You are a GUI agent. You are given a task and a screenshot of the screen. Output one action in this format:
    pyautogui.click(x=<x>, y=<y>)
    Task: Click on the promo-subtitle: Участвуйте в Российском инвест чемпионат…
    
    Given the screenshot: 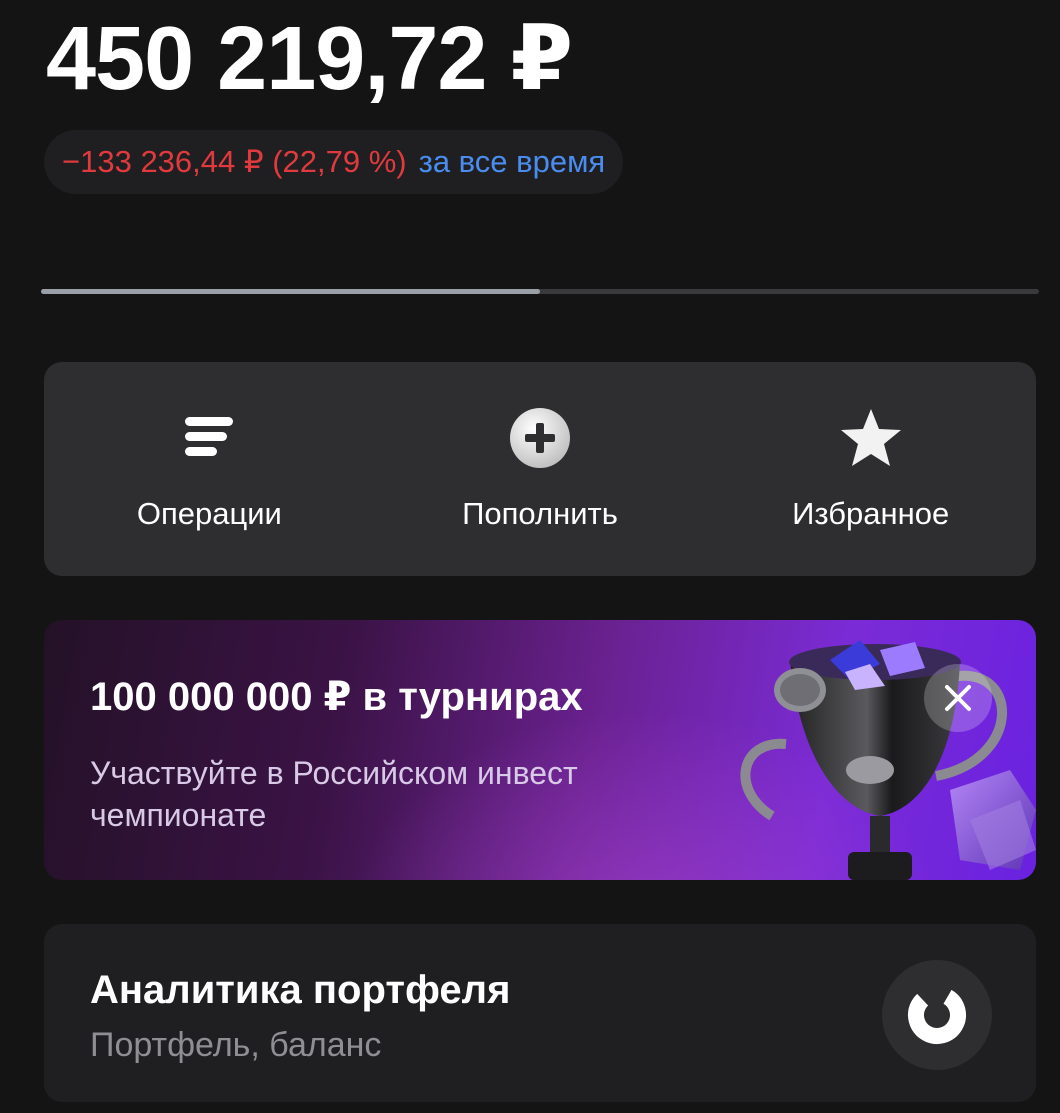 What is the action you would take?
    pyautogui.click(x=334, y=794)
    